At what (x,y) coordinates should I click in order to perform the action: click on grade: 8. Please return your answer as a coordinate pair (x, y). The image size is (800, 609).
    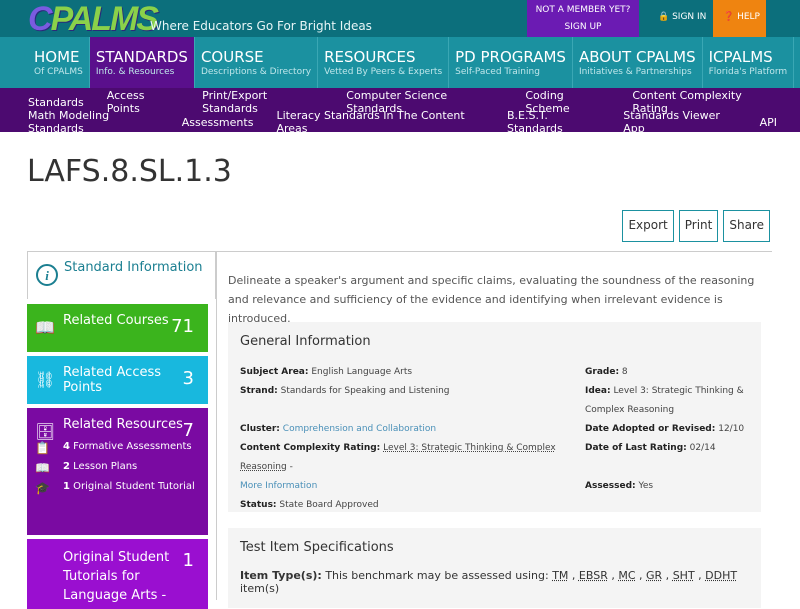
    Looking at the image, I should click on (624, 372).